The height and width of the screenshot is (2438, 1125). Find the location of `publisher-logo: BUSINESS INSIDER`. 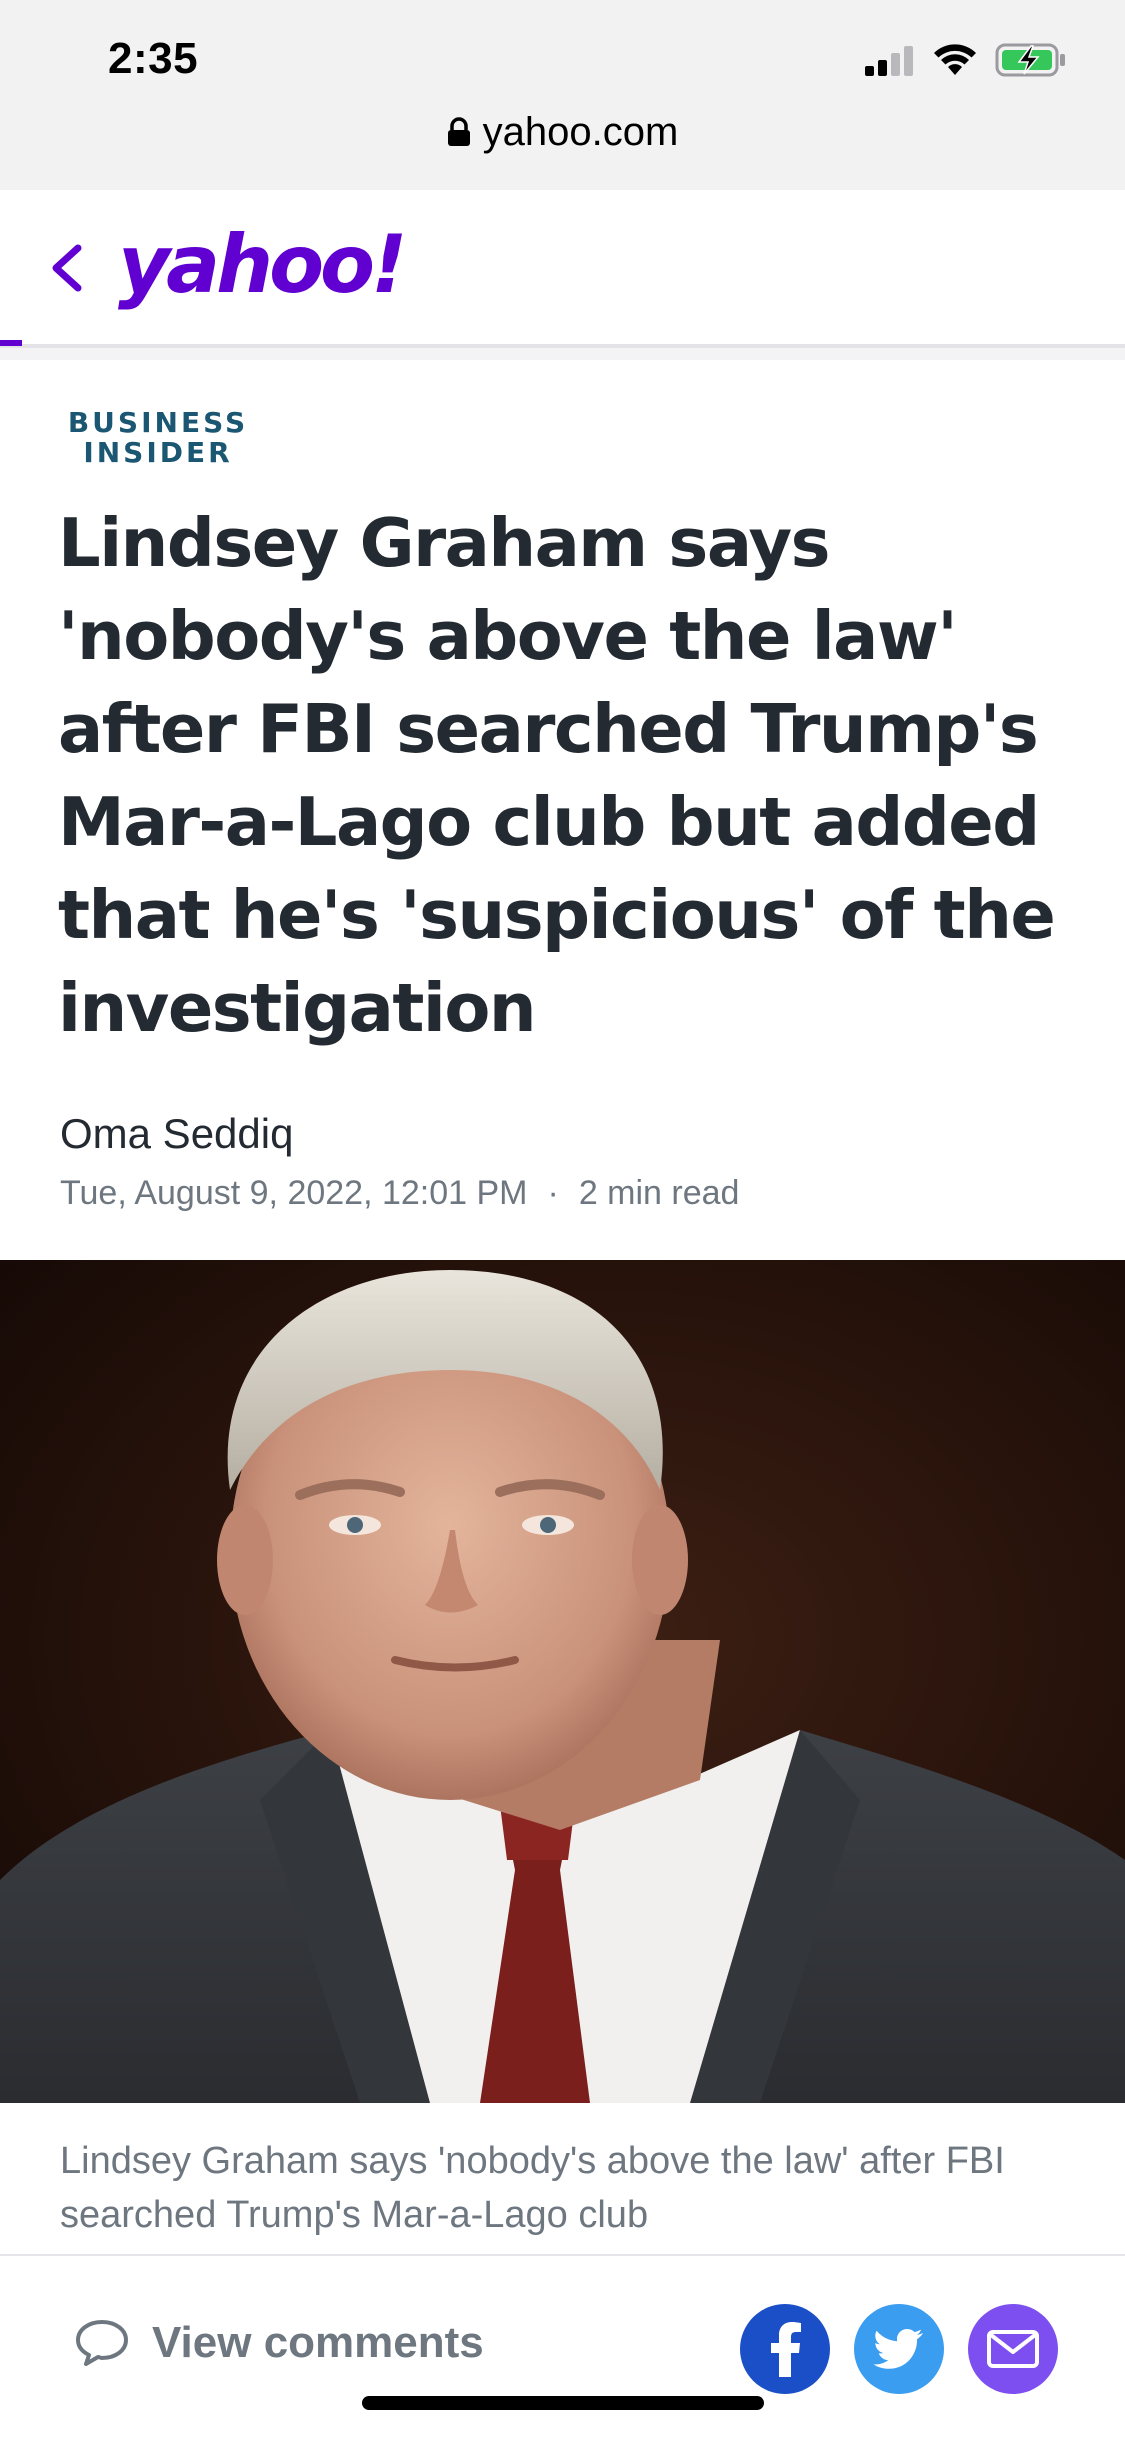

publisher-logo: BUSINESS INSIDER is located at coordinates (158, 438).